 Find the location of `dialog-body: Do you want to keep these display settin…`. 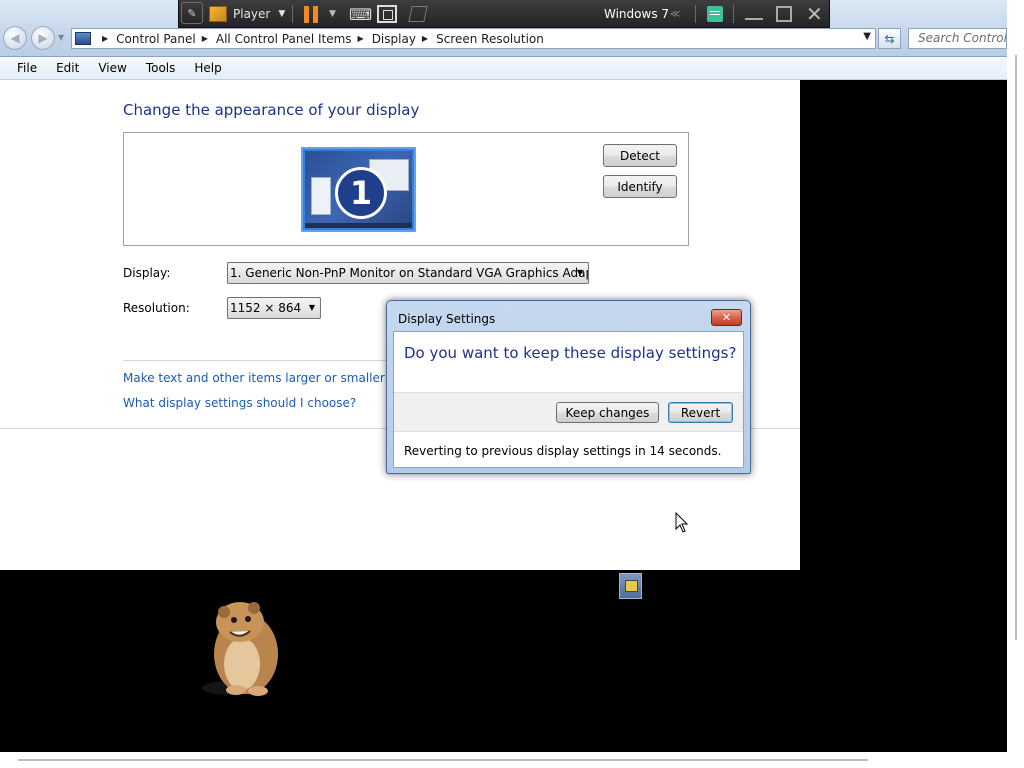

dialog-body: Do you want to keep these display settin… is located at coordinates (568, 399).